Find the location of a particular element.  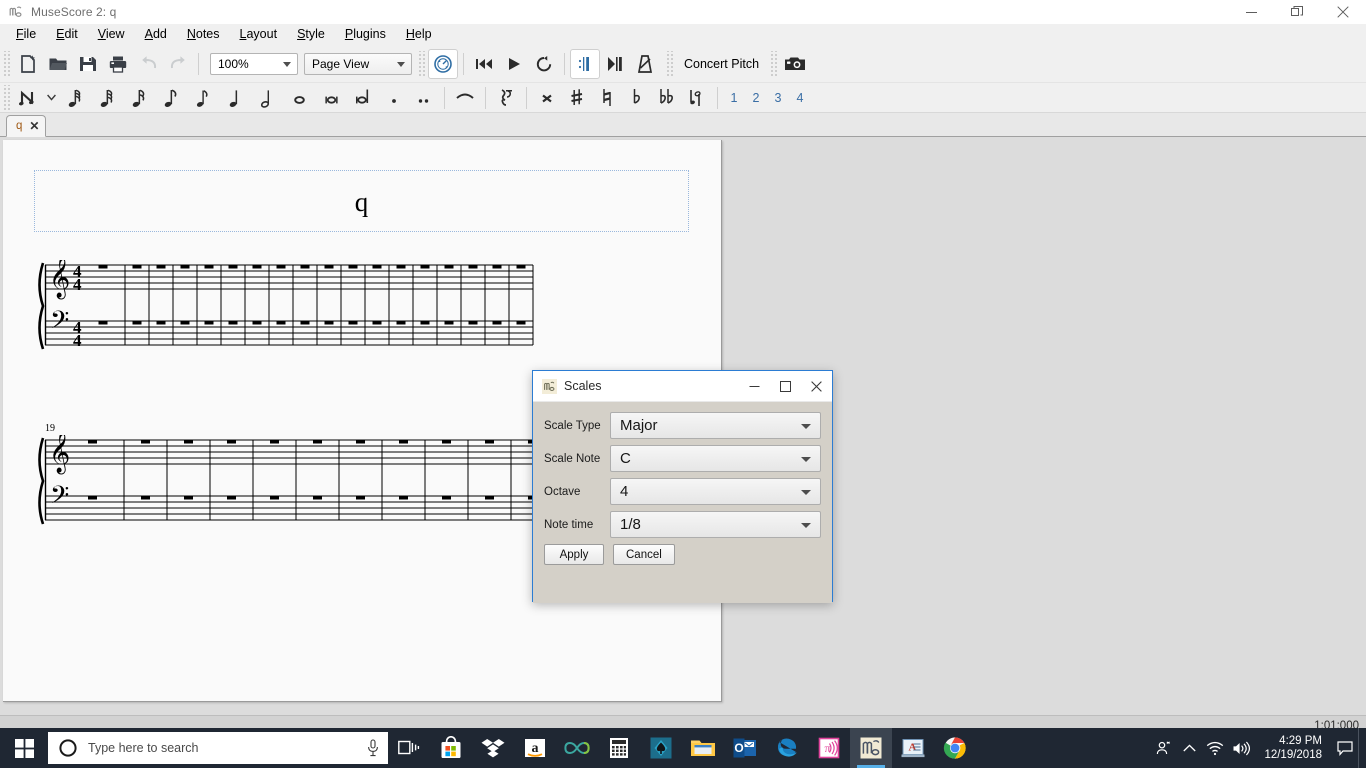

restore-button is located at coordinates (1297, 12).